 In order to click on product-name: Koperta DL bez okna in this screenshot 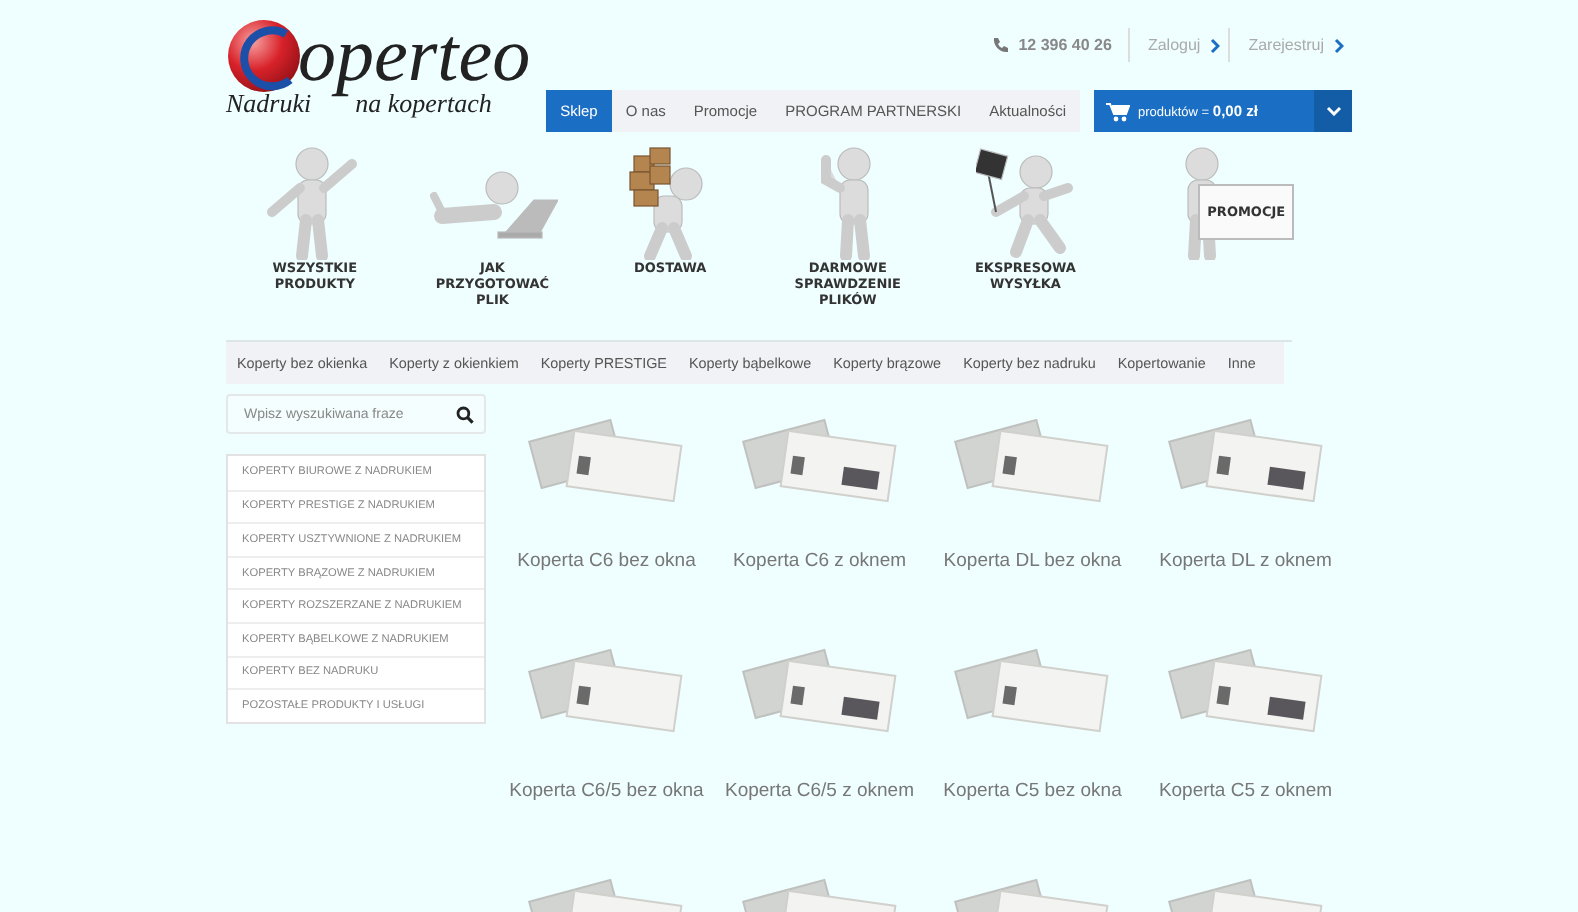, I will do `click(1032, 562)`.